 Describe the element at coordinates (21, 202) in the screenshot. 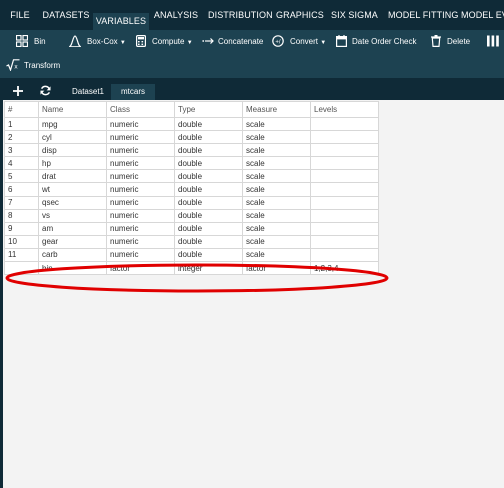

I see `cell-index: 7` at that location.